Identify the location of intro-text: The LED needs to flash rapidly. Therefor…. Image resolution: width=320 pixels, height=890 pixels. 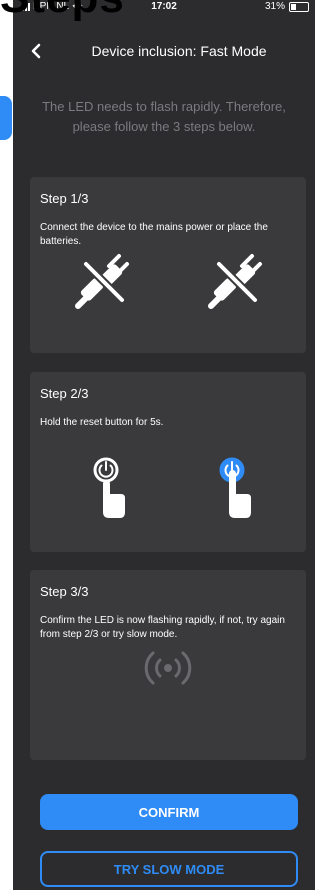
(164, 116).